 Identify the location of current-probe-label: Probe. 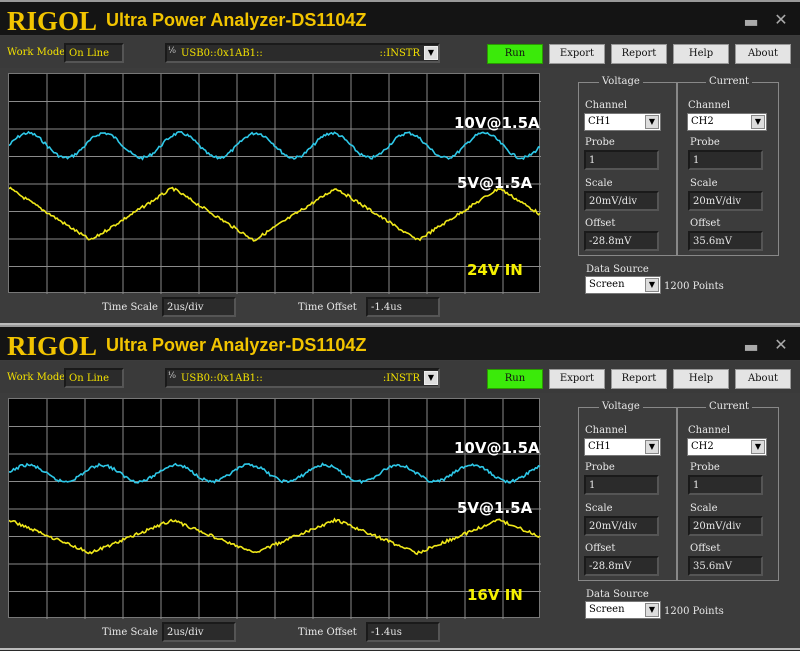
(705, 142).